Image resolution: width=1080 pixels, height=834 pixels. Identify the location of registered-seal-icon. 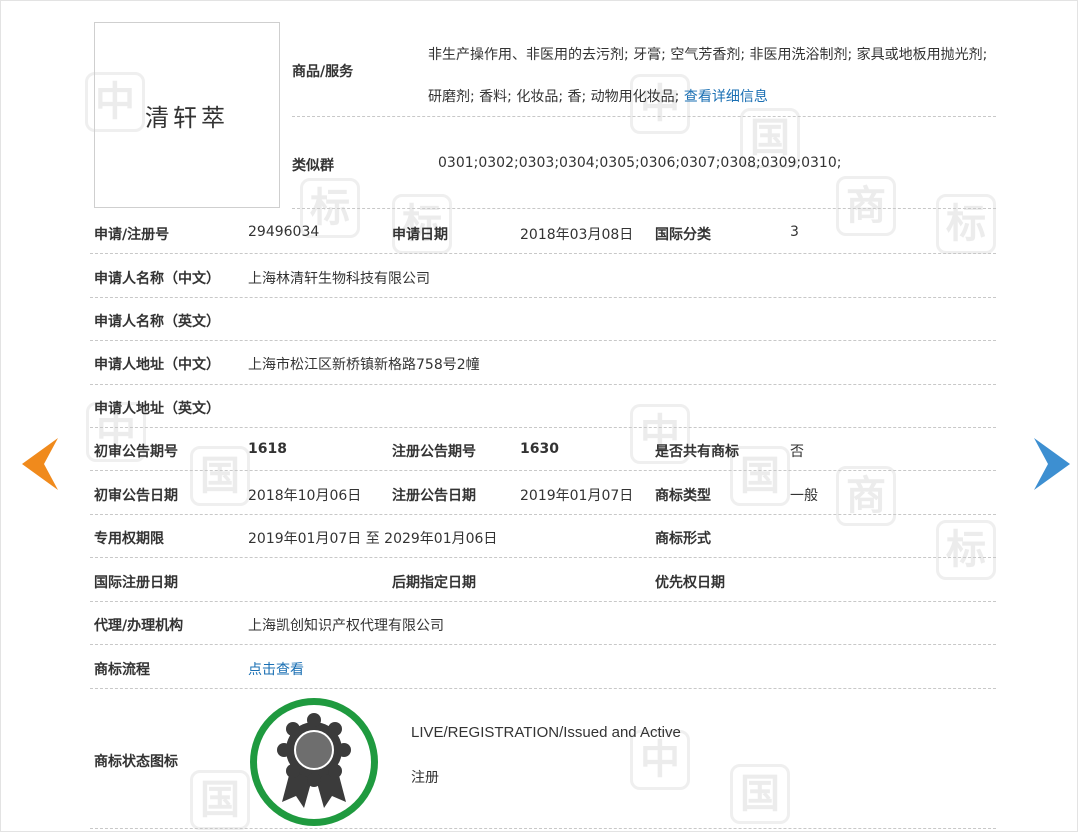
(314, 762).